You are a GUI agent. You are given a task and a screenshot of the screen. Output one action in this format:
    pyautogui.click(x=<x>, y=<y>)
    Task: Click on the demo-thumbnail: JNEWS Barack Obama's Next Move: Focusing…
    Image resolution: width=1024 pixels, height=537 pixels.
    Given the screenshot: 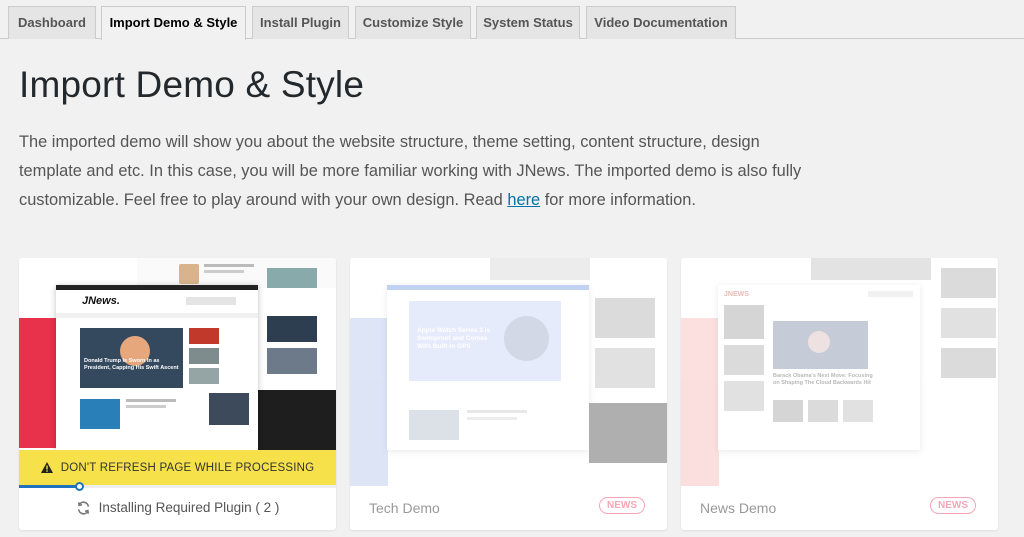 What is the action you would take?
    pyautogui.click(x=839, y=372)
    